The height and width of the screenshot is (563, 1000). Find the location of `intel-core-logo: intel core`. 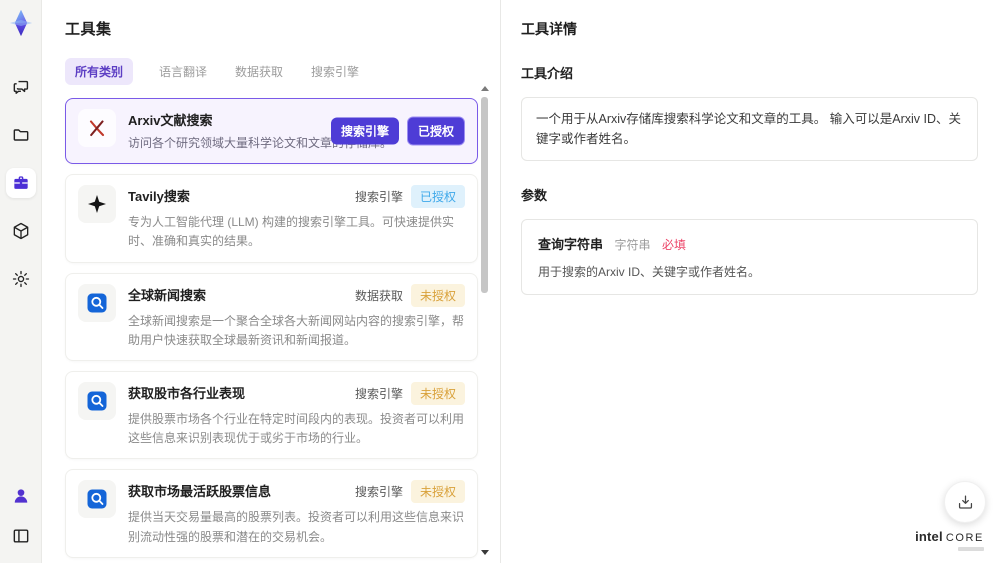

intel-core-logo: intel core is located at coordinates (949, 540).